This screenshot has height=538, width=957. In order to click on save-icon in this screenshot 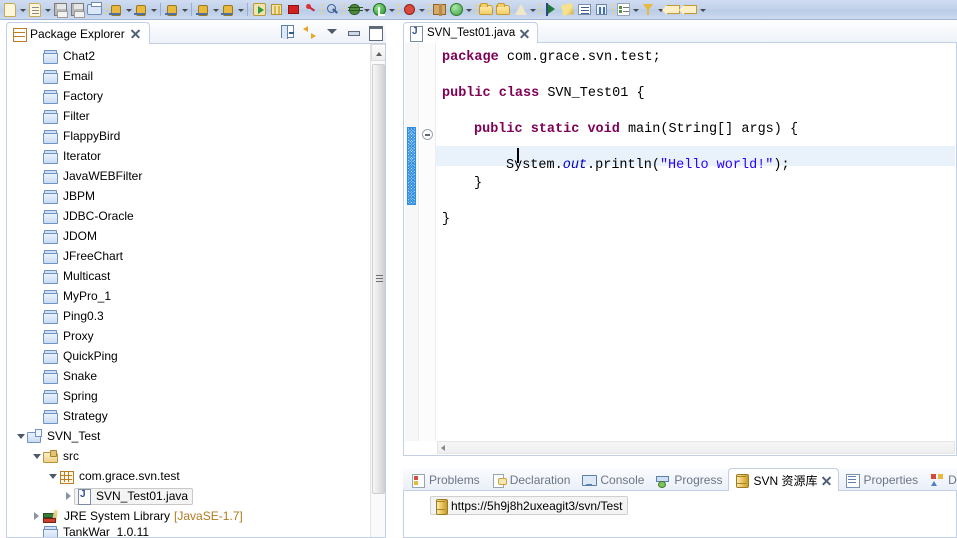, I will do `click(60, 9)`.